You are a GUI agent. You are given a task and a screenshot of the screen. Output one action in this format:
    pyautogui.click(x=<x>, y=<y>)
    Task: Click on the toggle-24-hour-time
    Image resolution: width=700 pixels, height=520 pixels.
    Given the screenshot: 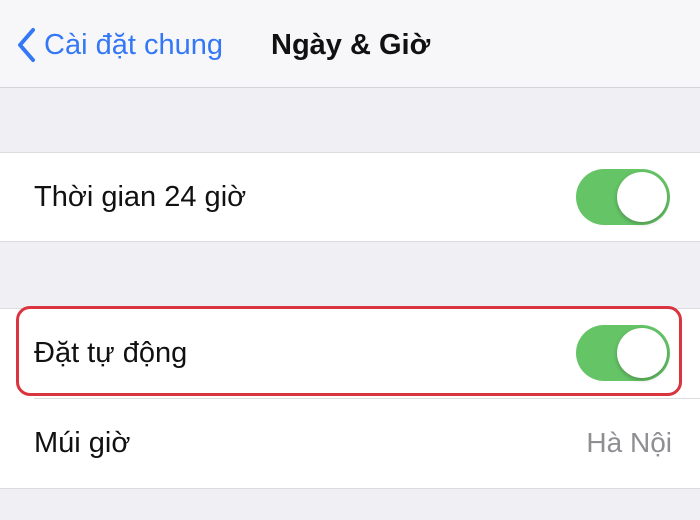 What is the action you would take?
    pyautogui.click(x=623, y=197)
    